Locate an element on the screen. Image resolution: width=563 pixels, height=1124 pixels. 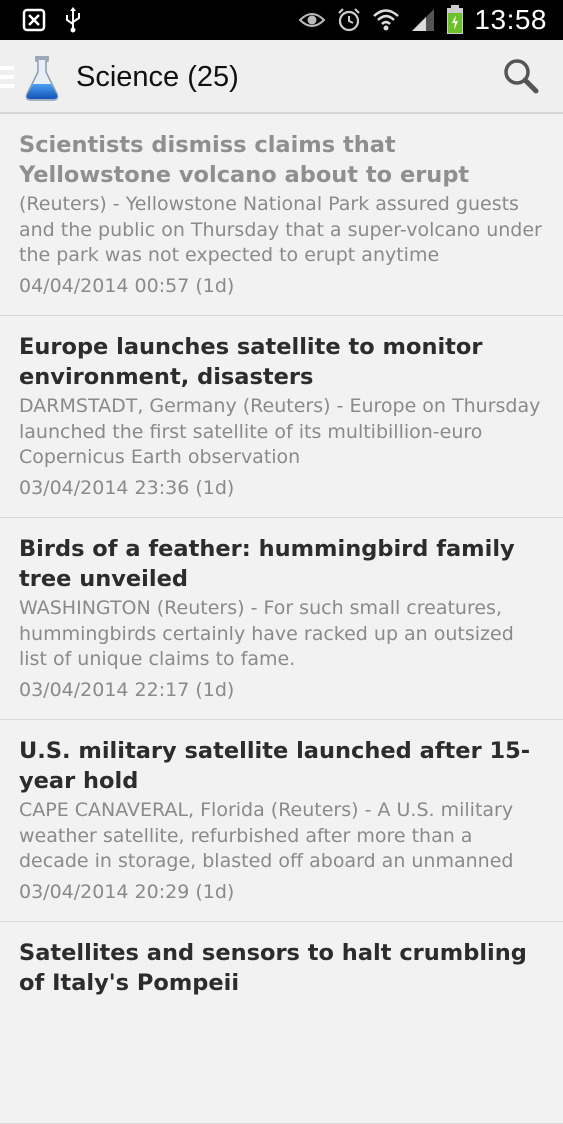
usb-icon is located at coordinates (73, 20).